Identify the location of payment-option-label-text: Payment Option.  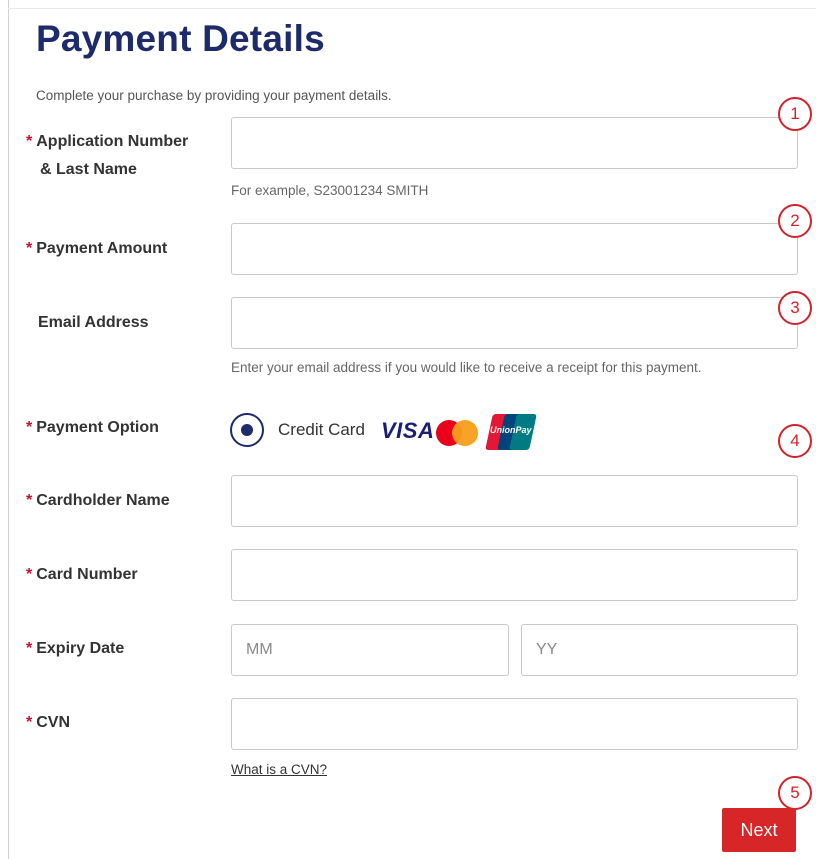
(97, 427).